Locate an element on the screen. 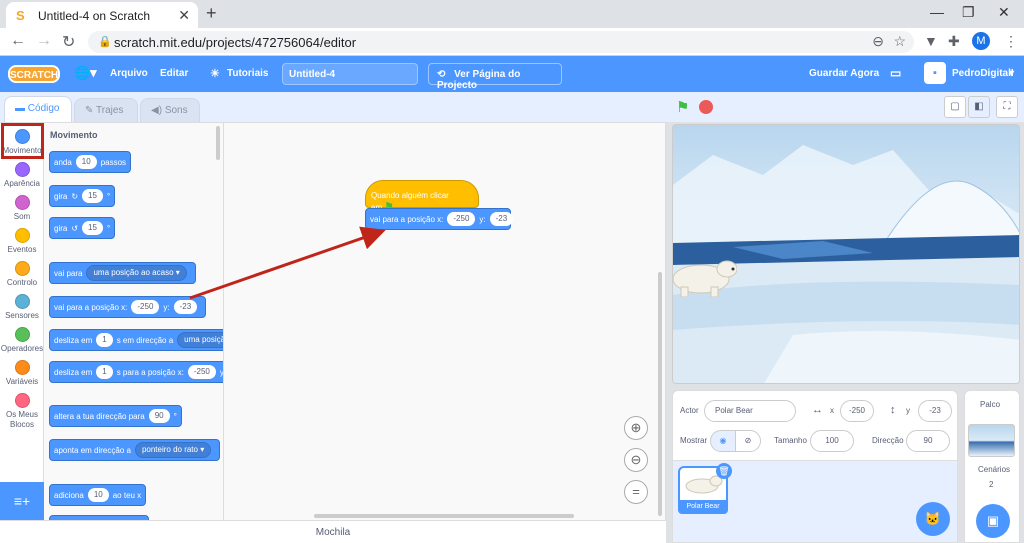 The width and height of the screenshot is (1024, 543). steps-input: 10 is located at coordinates (86, 162).